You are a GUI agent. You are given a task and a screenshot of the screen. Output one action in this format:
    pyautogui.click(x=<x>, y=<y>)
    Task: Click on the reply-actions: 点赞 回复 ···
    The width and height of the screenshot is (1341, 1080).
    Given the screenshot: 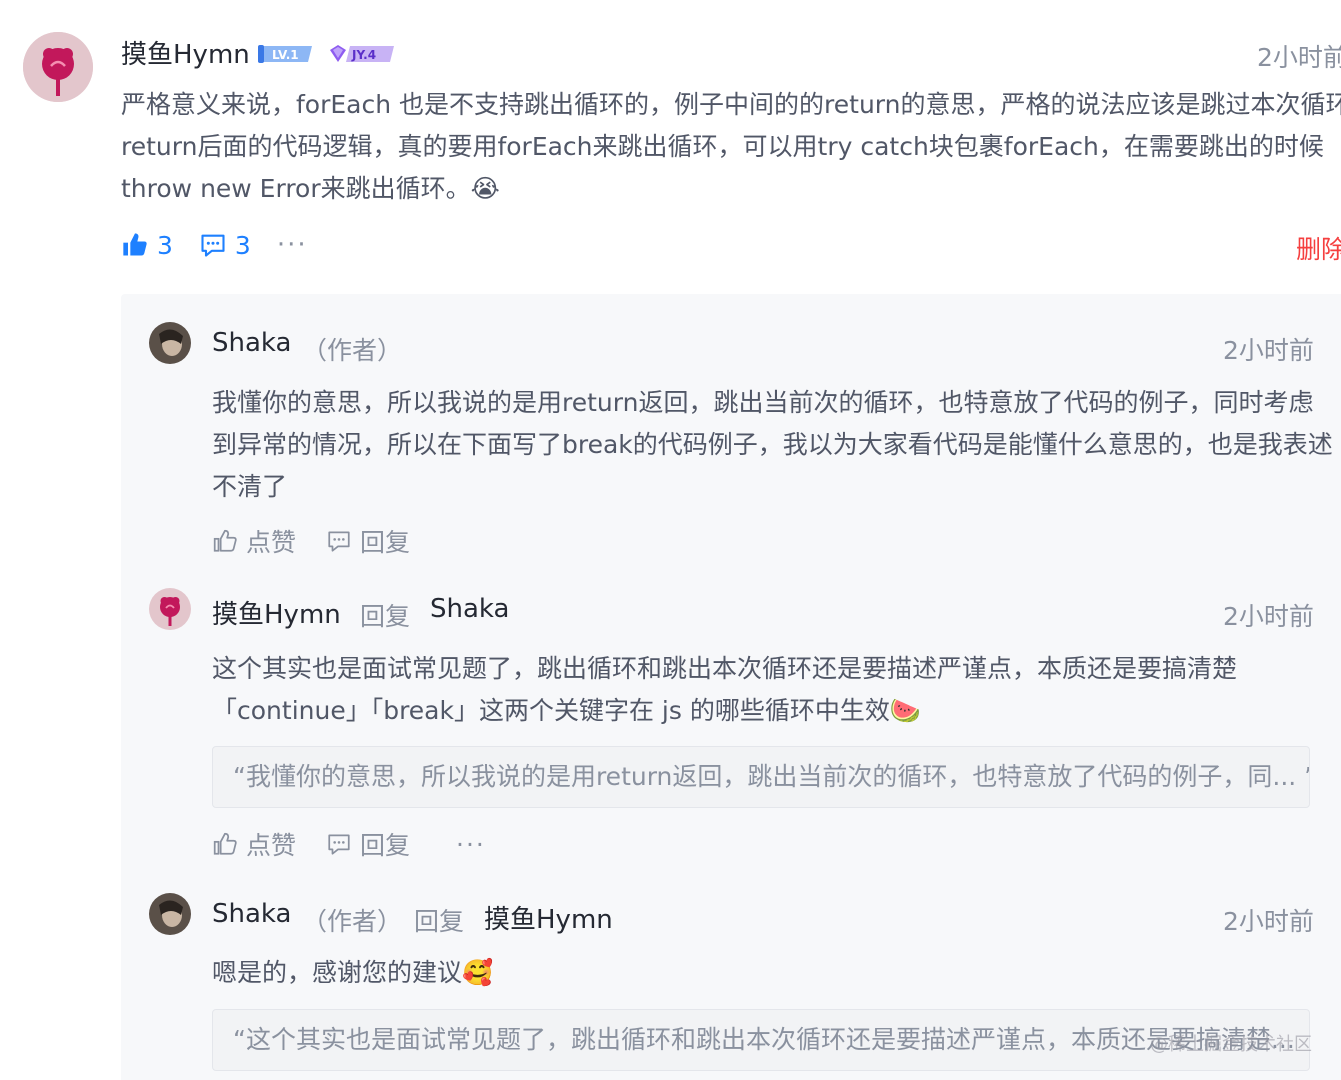 What is the action you would take?
    pyautogui.click(x=364, y=844)
    